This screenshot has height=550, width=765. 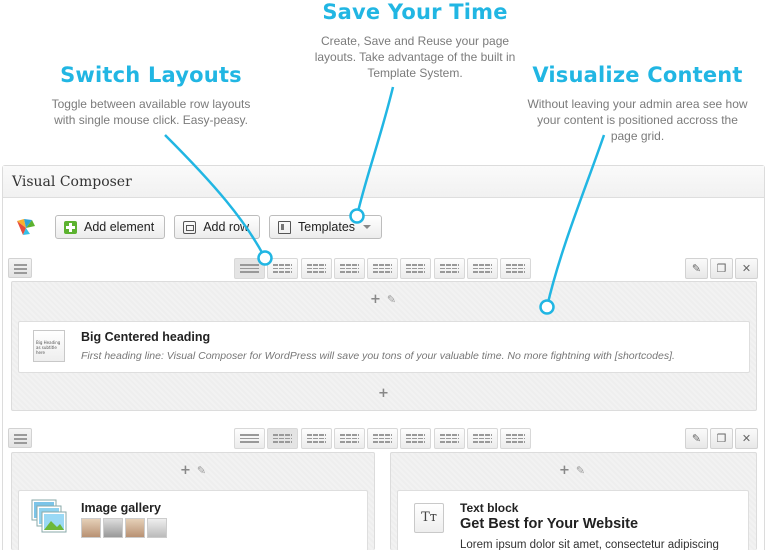 I want to click on add-element-label: Add element, so click(x=119, y=227).